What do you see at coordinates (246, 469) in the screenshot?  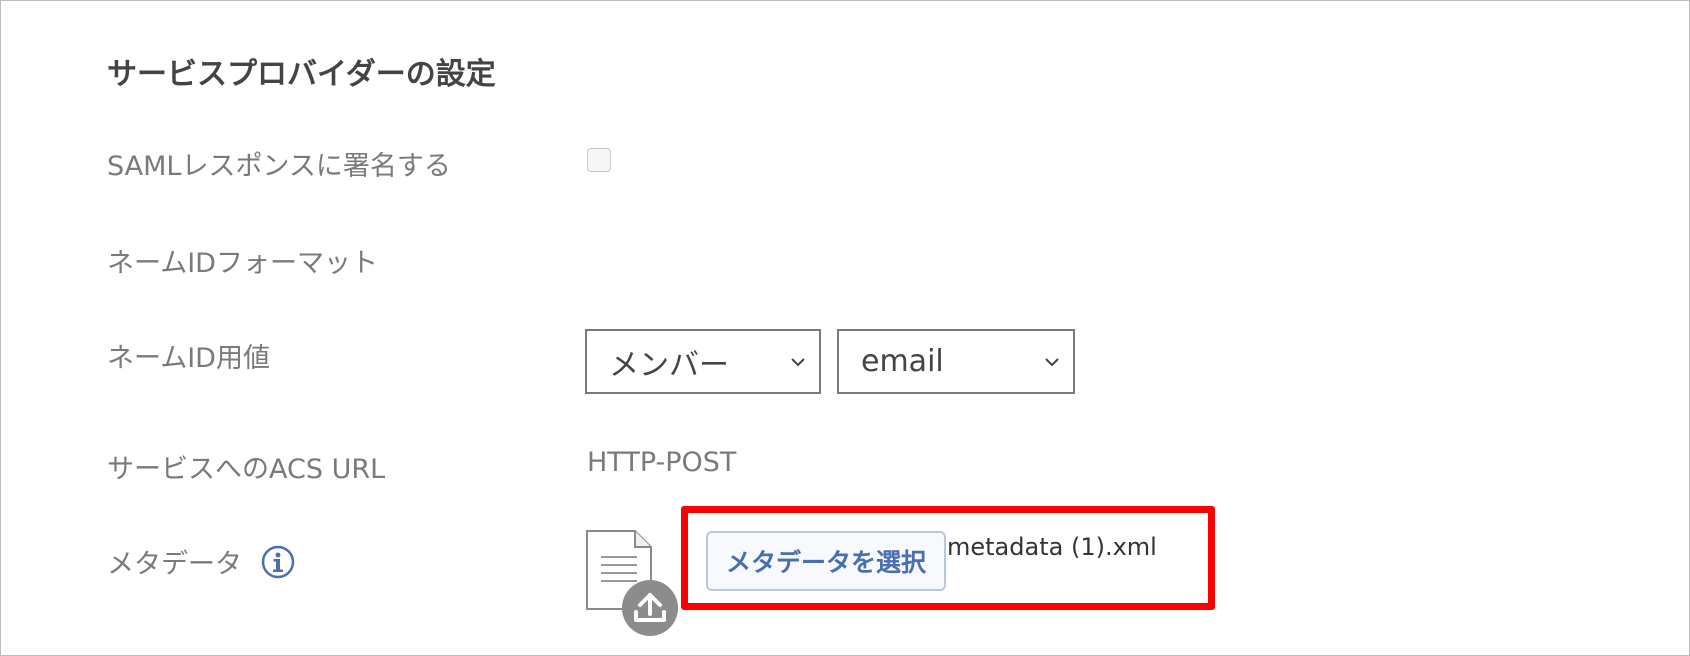 I see `acs-url-label: サービスへのACS URL` at bounding box center [246, 469].